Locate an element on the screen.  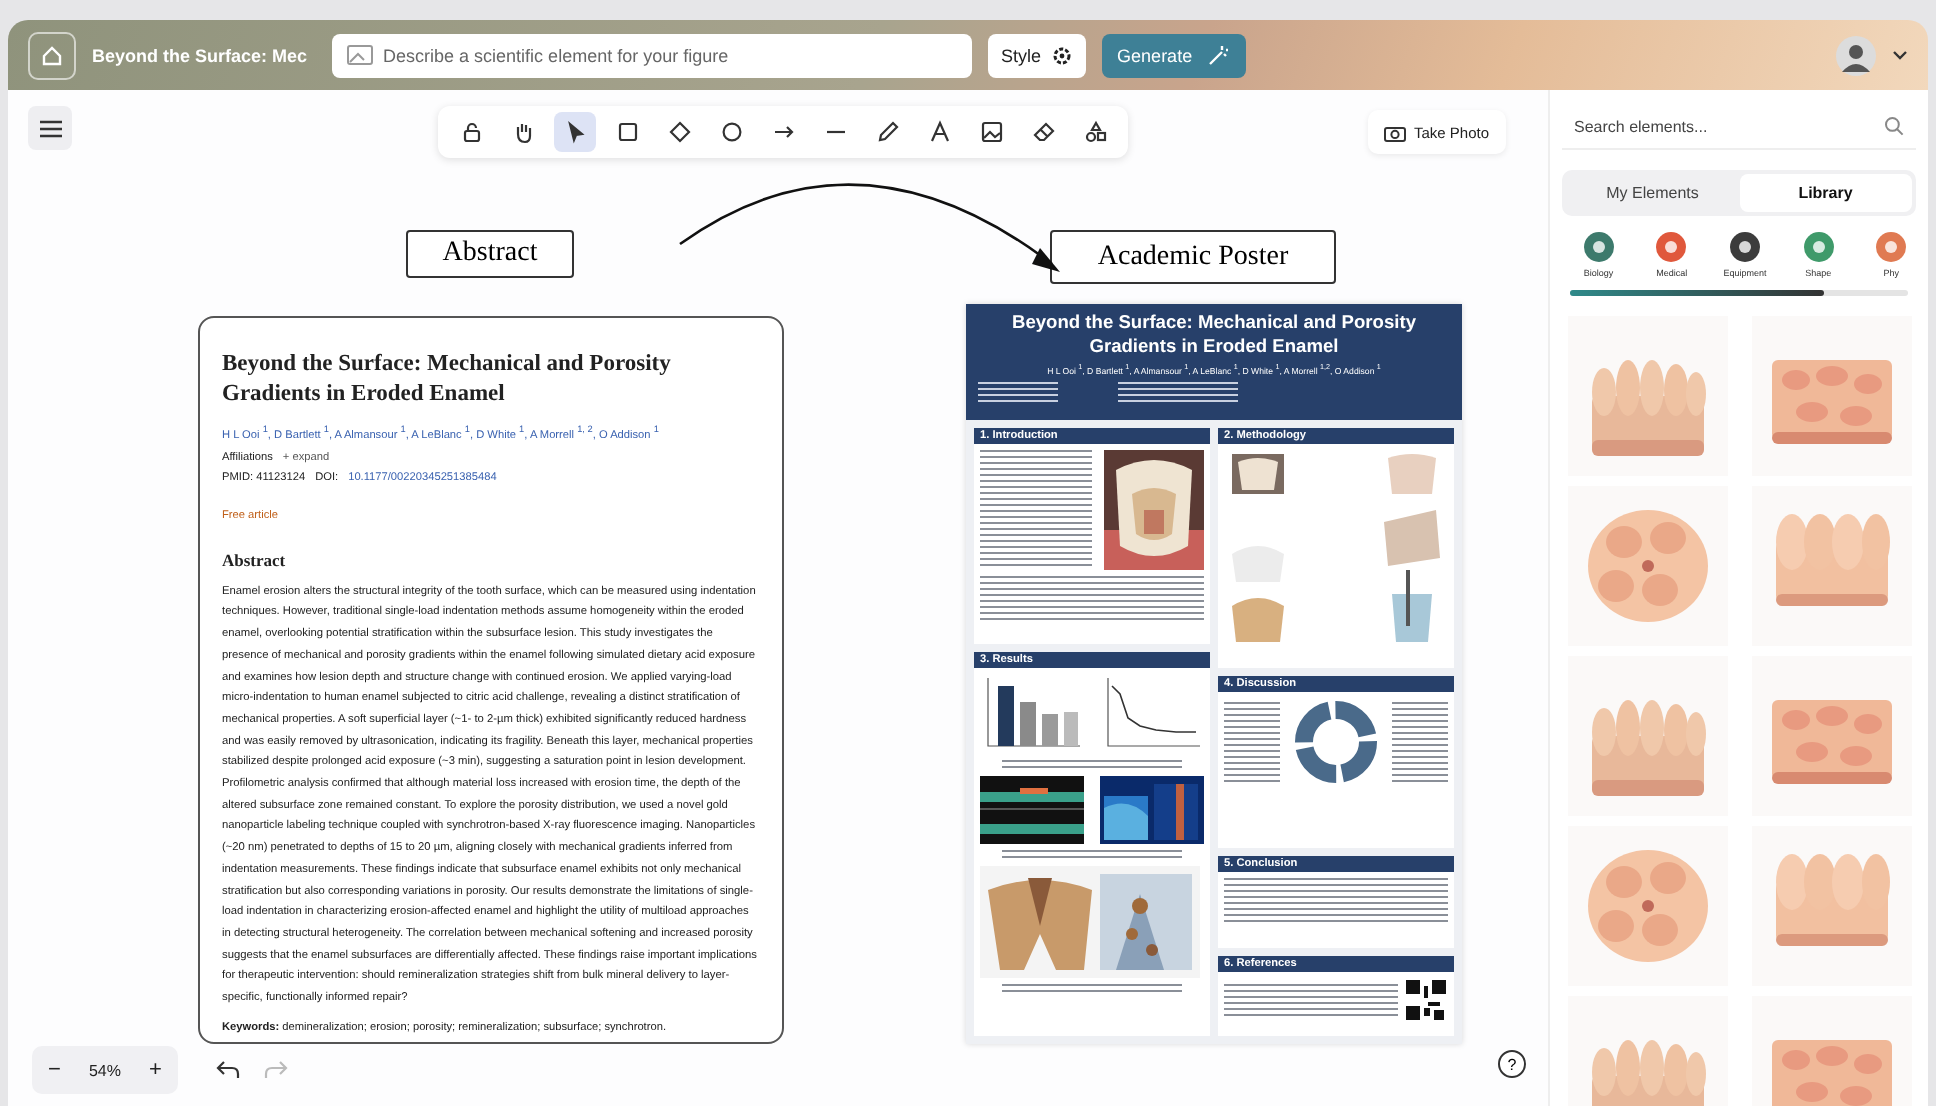
abstract-heading: Abstract is located at coordinates (255, 559).